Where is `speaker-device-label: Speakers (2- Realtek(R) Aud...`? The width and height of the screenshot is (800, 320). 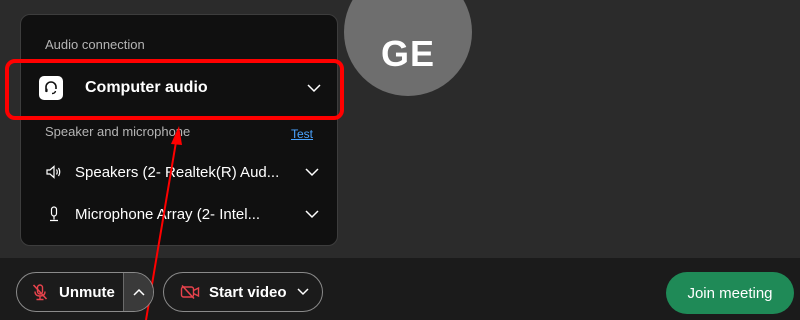 speaker-device-label: Speakers (2- Realtek(R) Aud... is located at coordinates (177, 172).